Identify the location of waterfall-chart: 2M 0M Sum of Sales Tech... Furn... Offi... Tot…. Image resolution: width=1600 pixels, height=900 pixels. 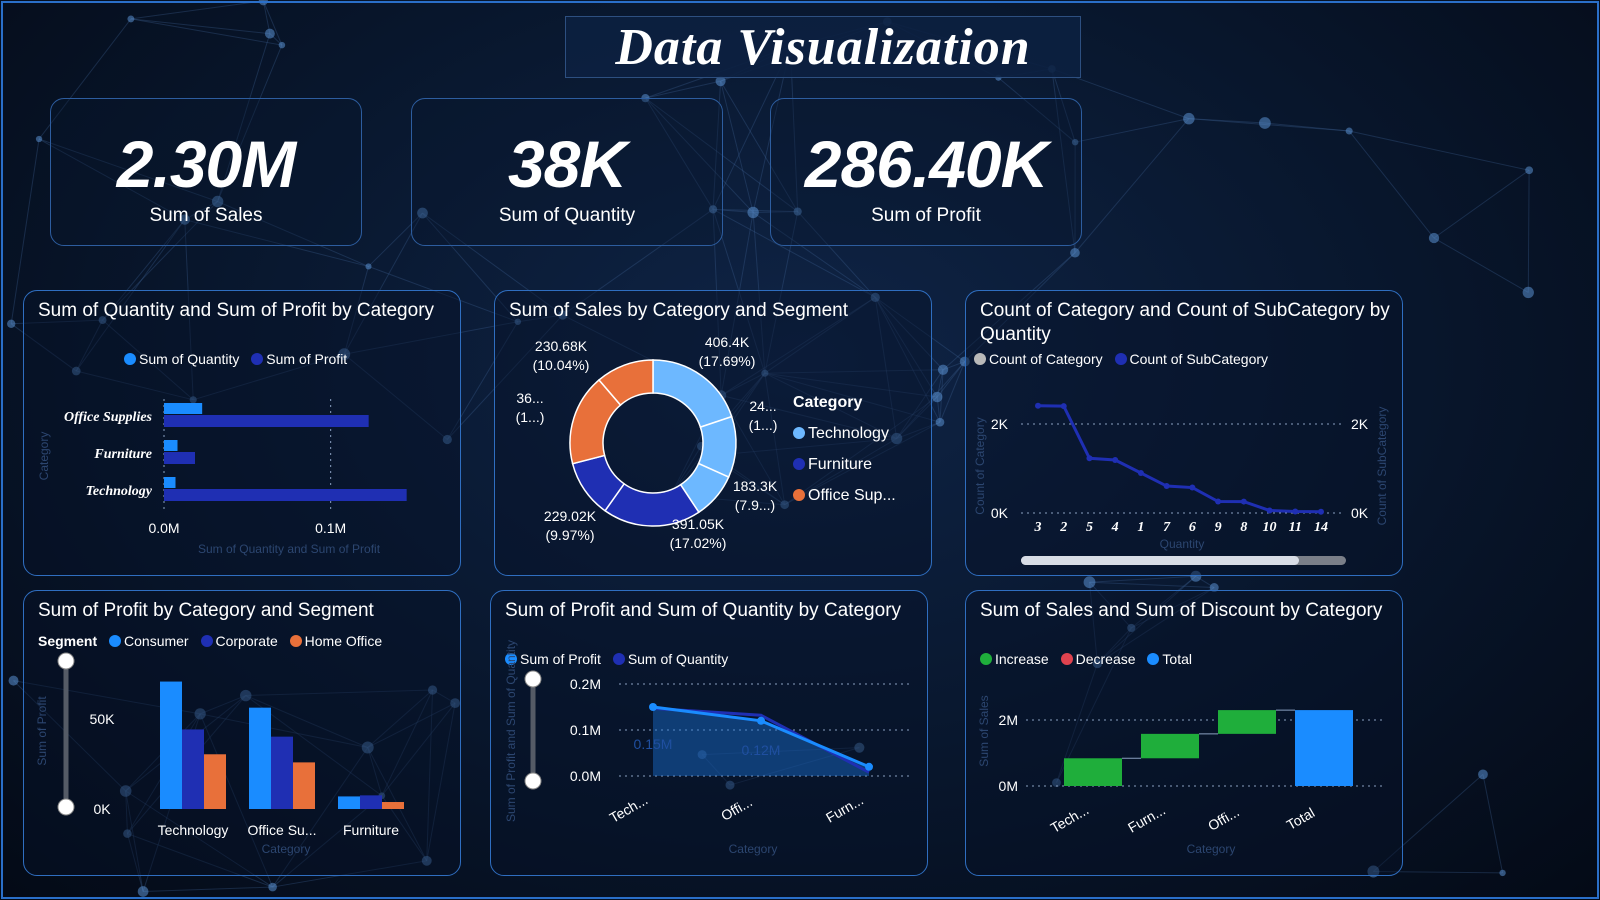
(1180, 775).